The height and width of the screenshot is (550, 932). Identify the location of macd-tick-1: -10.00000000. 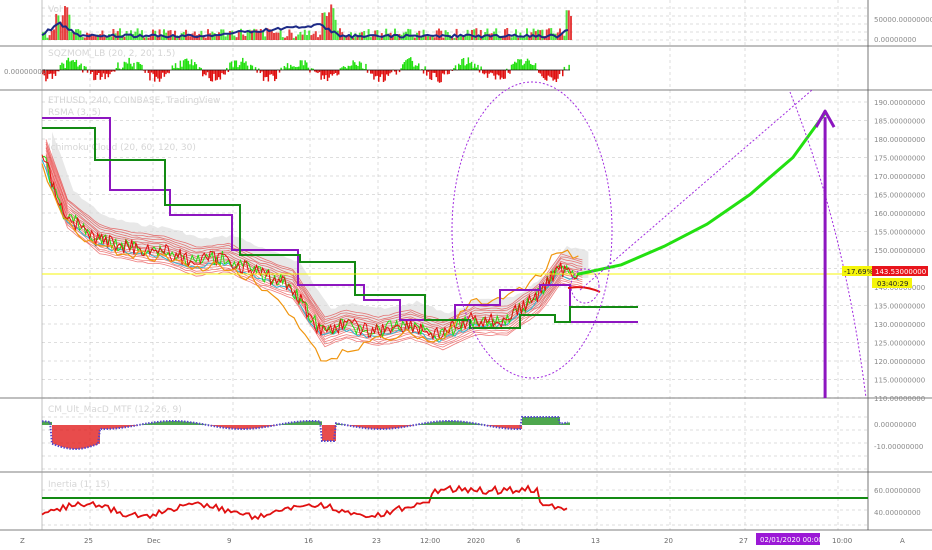
(898, 447).